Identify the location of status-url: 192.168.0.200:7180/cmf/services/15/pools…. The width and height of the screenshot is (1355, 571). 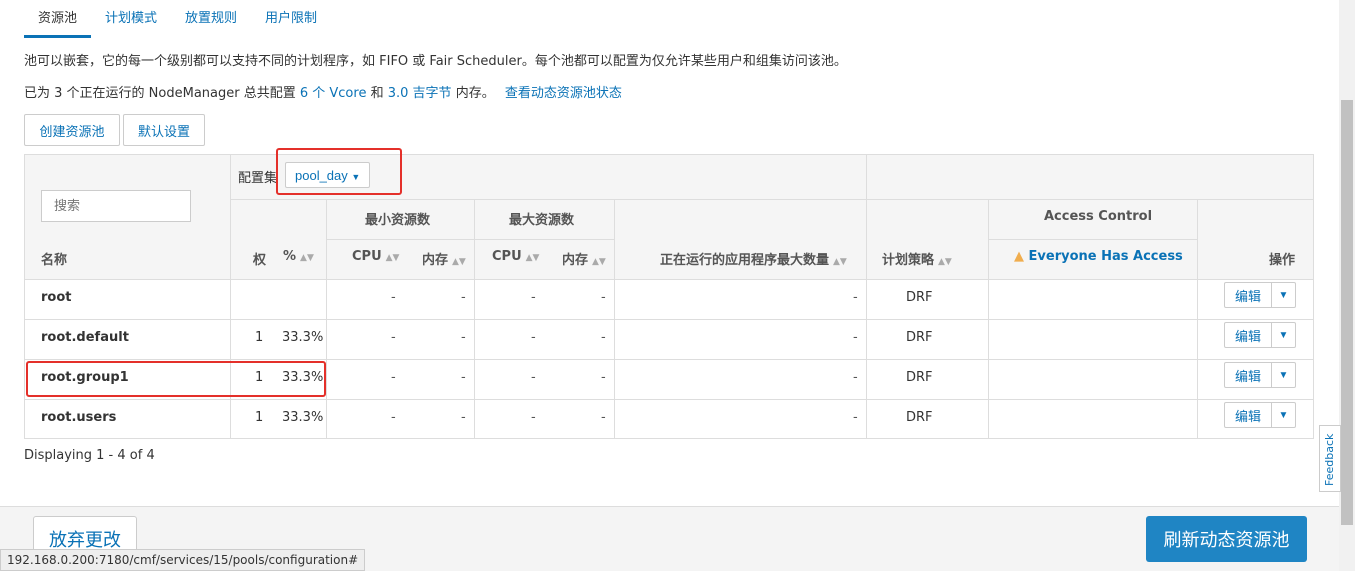
(183, 560).